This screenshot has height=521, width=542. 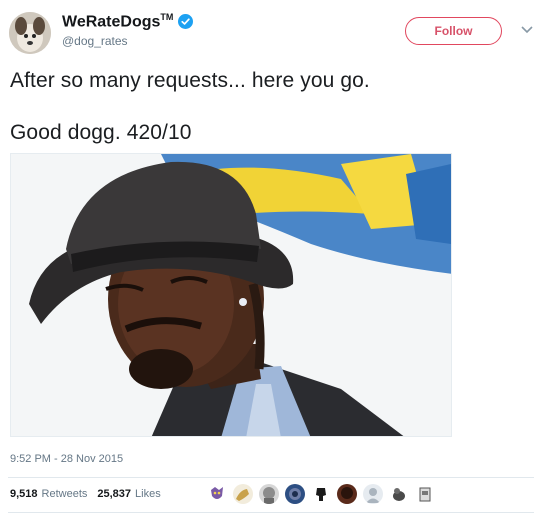 I want to click on verified-badge-icon, so click(x=186, y=22).